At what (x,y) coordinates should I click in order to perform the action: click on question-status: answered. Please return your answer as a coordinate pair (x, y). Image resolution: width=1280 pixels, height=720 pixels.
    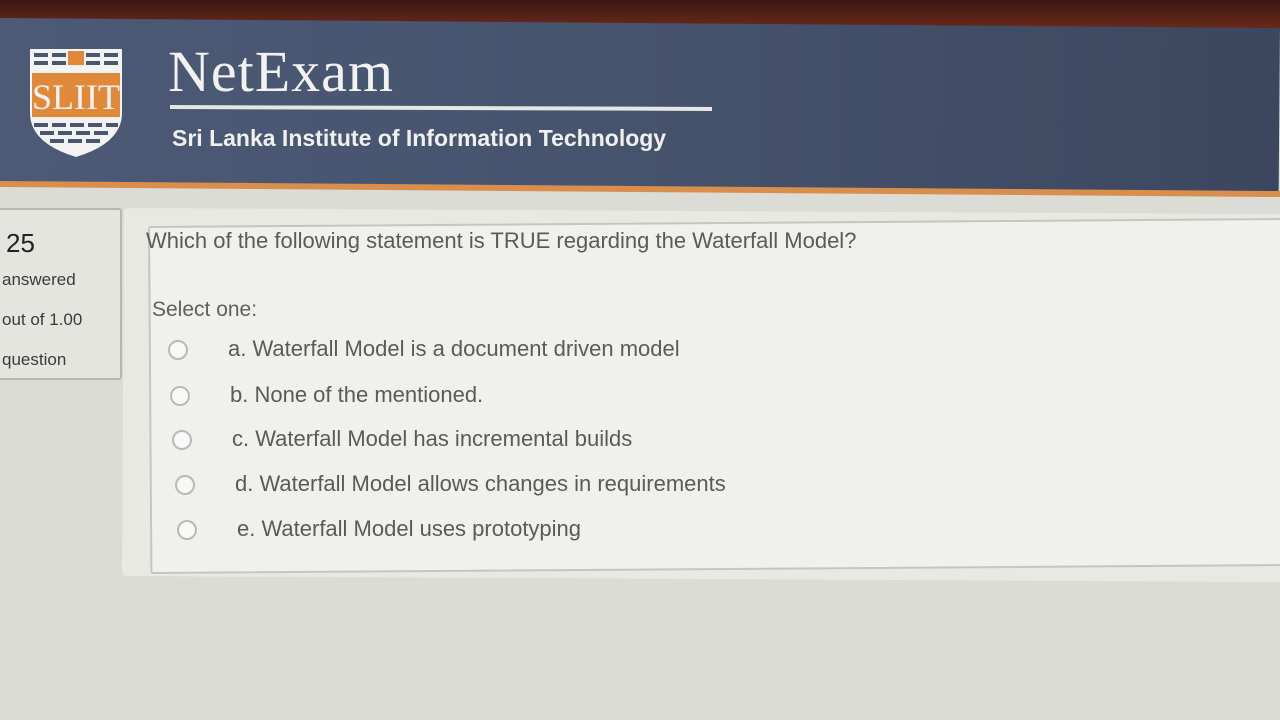
    Looking at the image, I should click on (39, 279).